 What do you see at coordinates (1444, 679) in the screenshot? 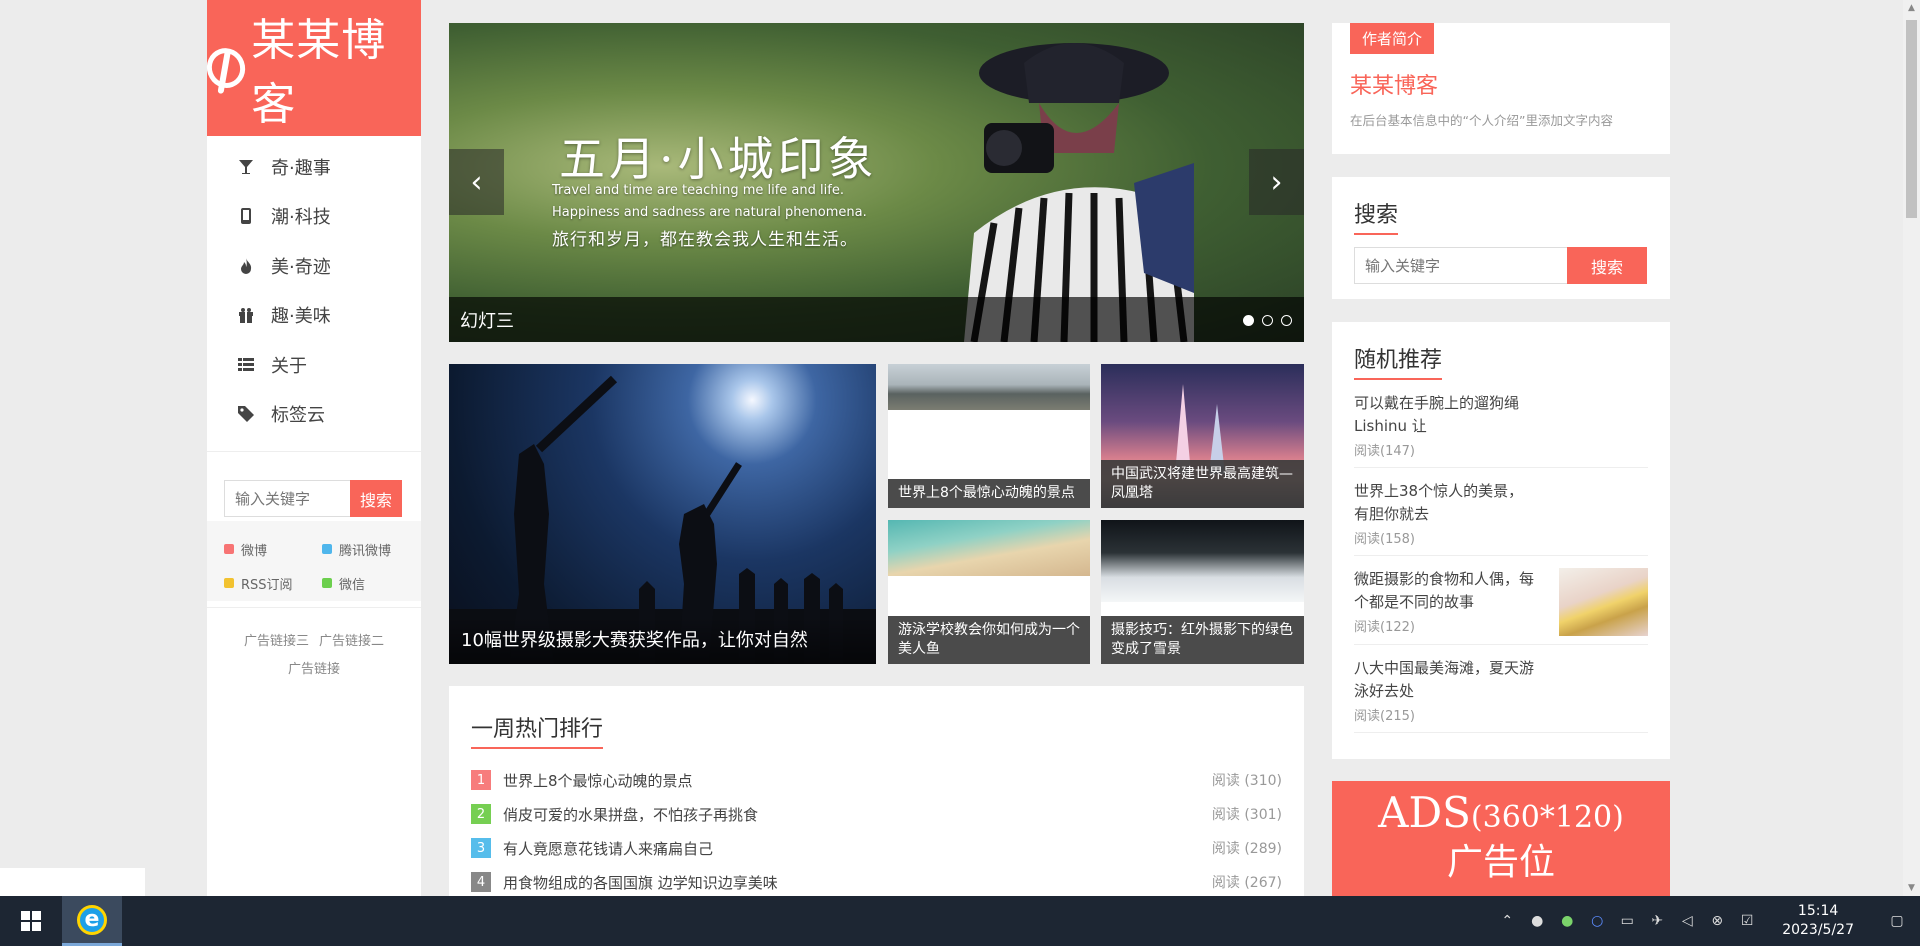
I see `recommend-title: 八大中国最美海滩，夏天游泳好去处` at bounding box center [1444, 679].